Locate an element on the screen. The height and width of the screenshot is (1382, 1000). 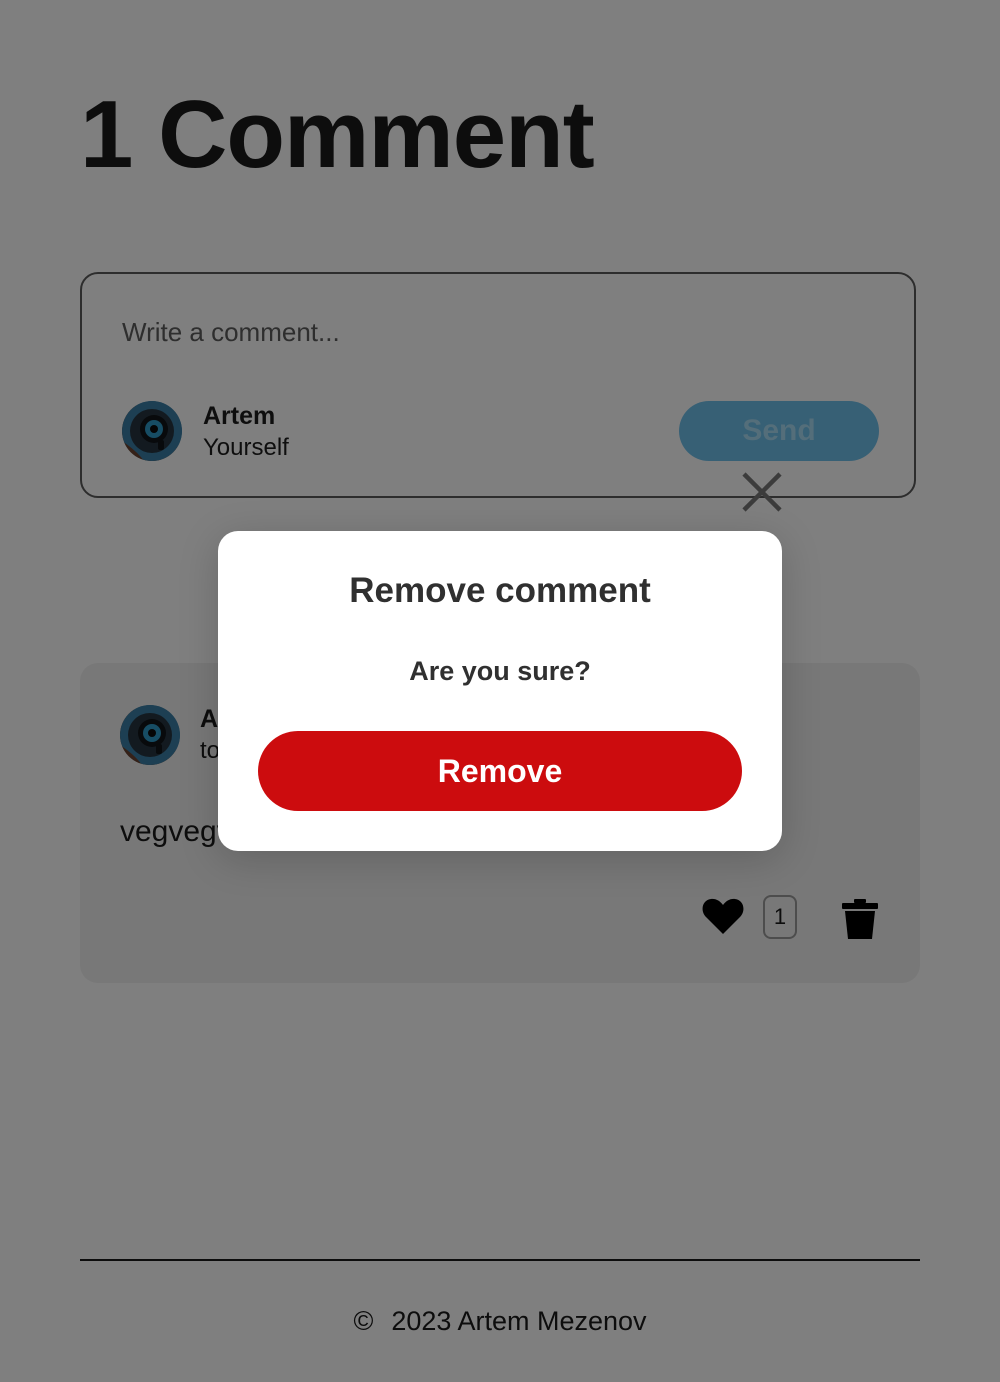
remove-button: Remove is located at coordinates (500, 771).